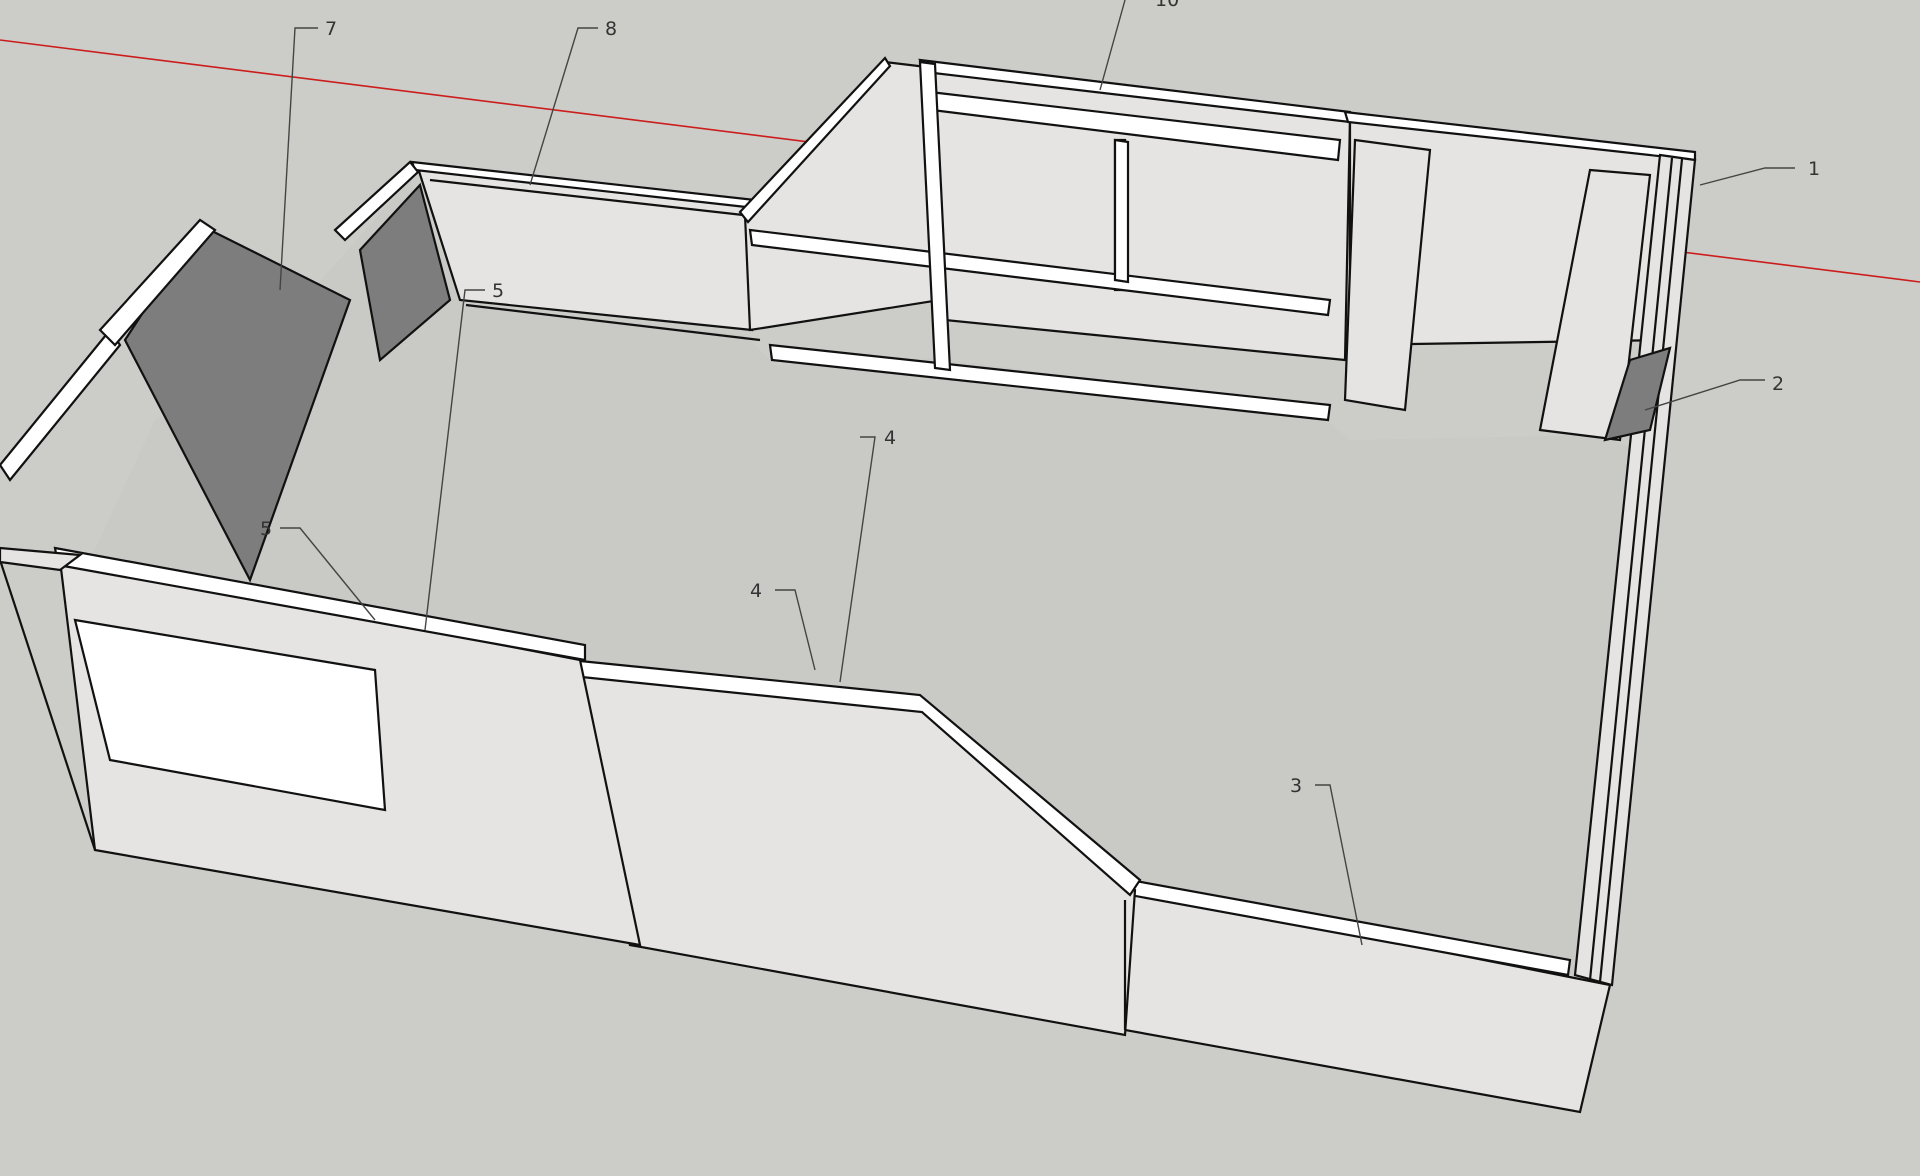  I want to click on callout-5a: 5, so click(266, 529).